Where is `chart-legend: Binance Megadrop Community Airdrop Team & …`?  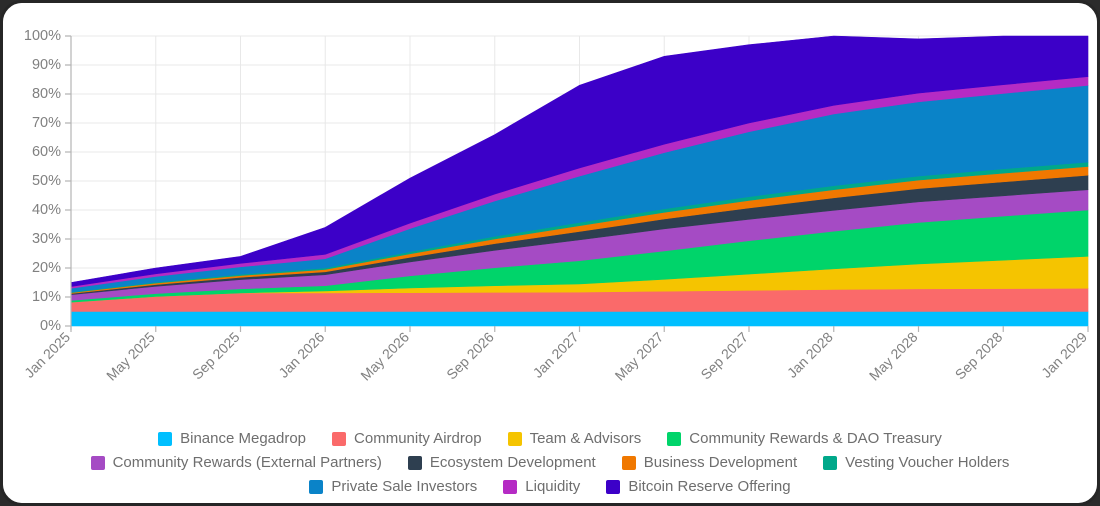 chart-legend: Binance Megadrop Community Airdrop Team & … is located at coordinates (550, 462).